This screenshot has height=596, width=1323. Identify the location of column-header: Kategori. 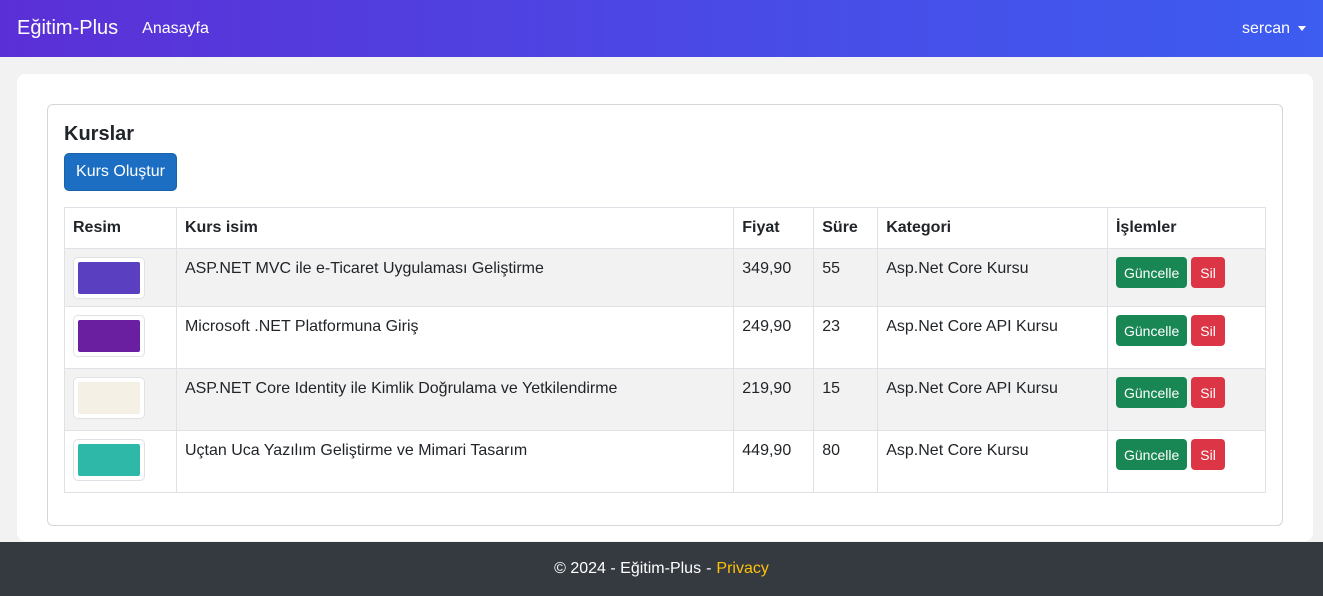
(992, 228).